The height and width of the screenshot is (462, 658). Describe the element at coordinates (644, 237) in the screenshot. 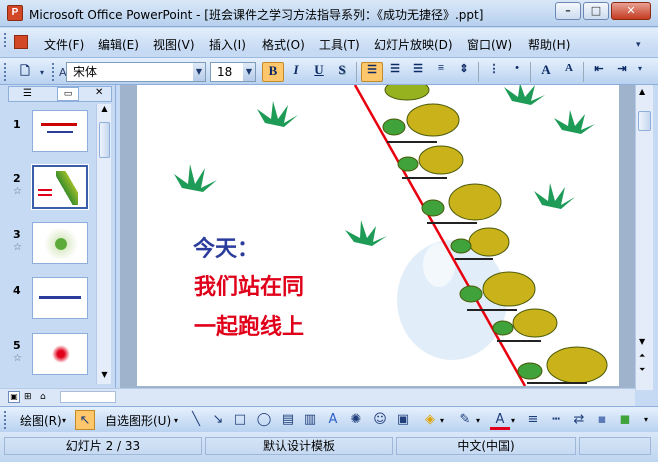

I see `slide-vertical-scrollbar: ▲ ▼ ⏶ ⏷` at that location.